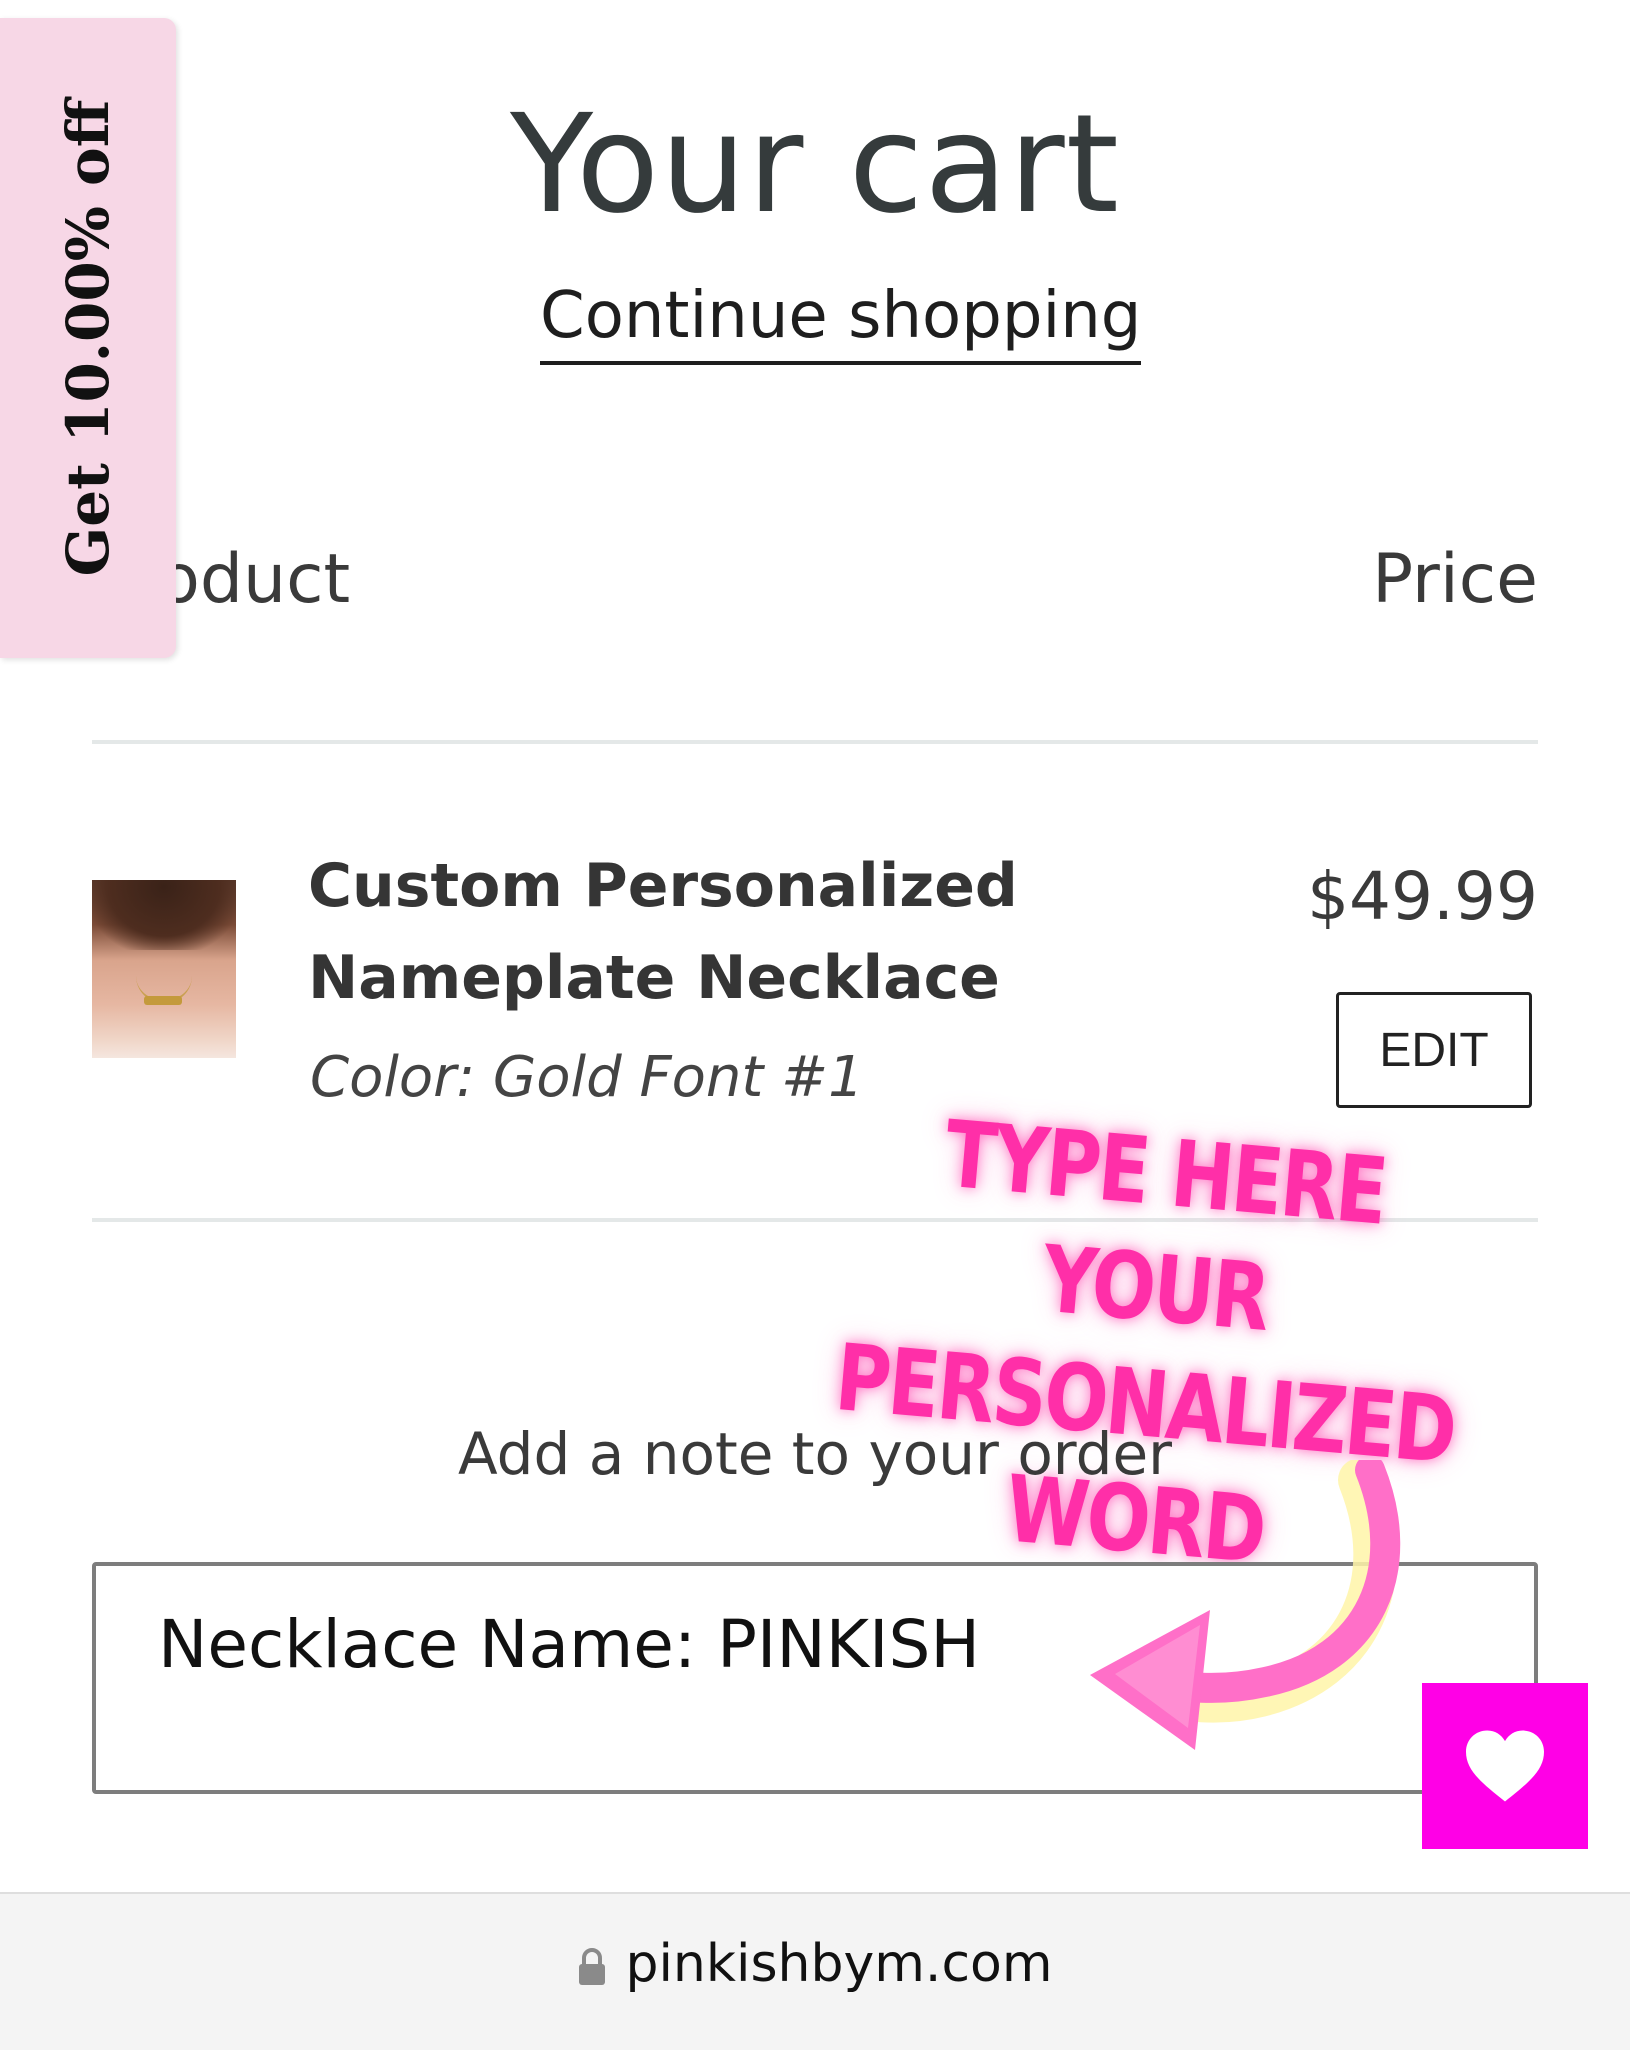 The height and width of the screenshot is (2050, 1630). What do you see at coordinates (1434, 1050) in the screenshot?
I see `edit-button: EDIT` at bounding box center [1434, 1050].